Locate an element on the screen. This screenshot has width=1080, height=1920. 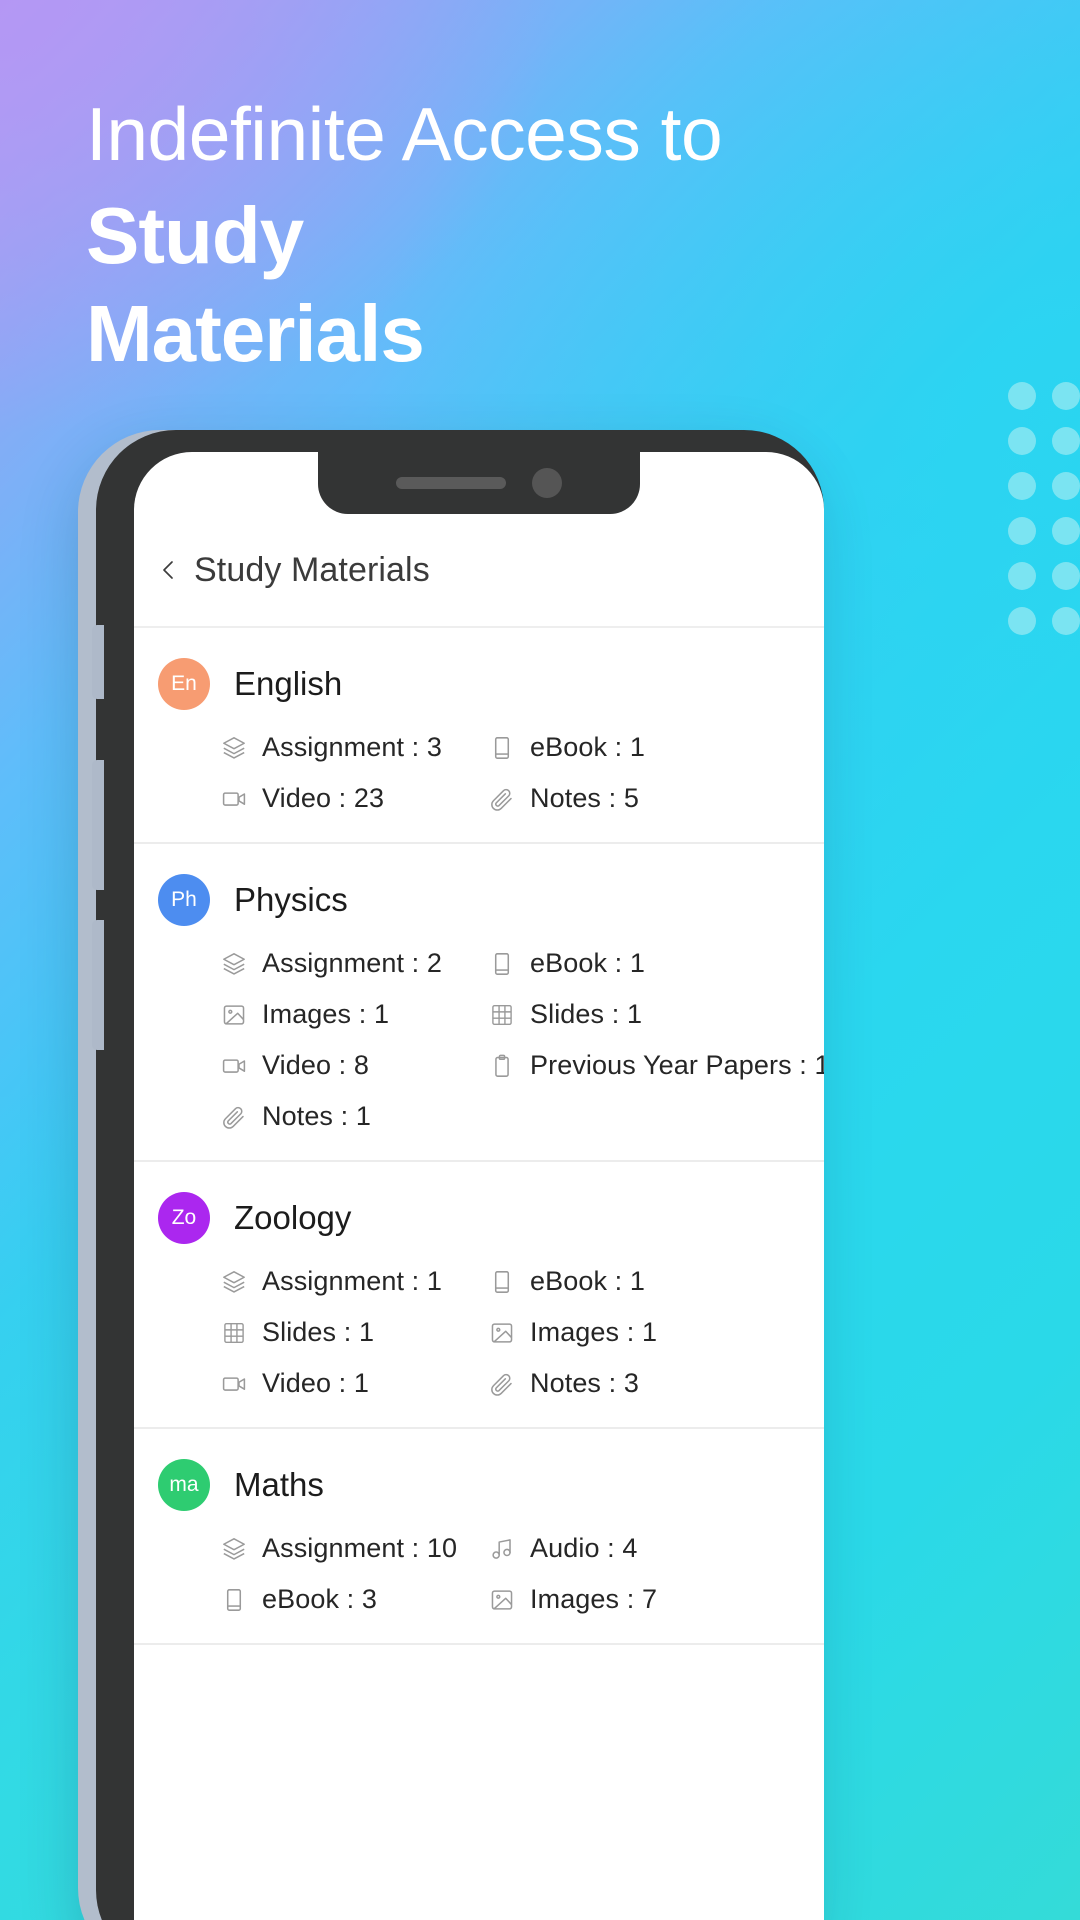
subject-name: Physics is located at coordinates (291, 899).